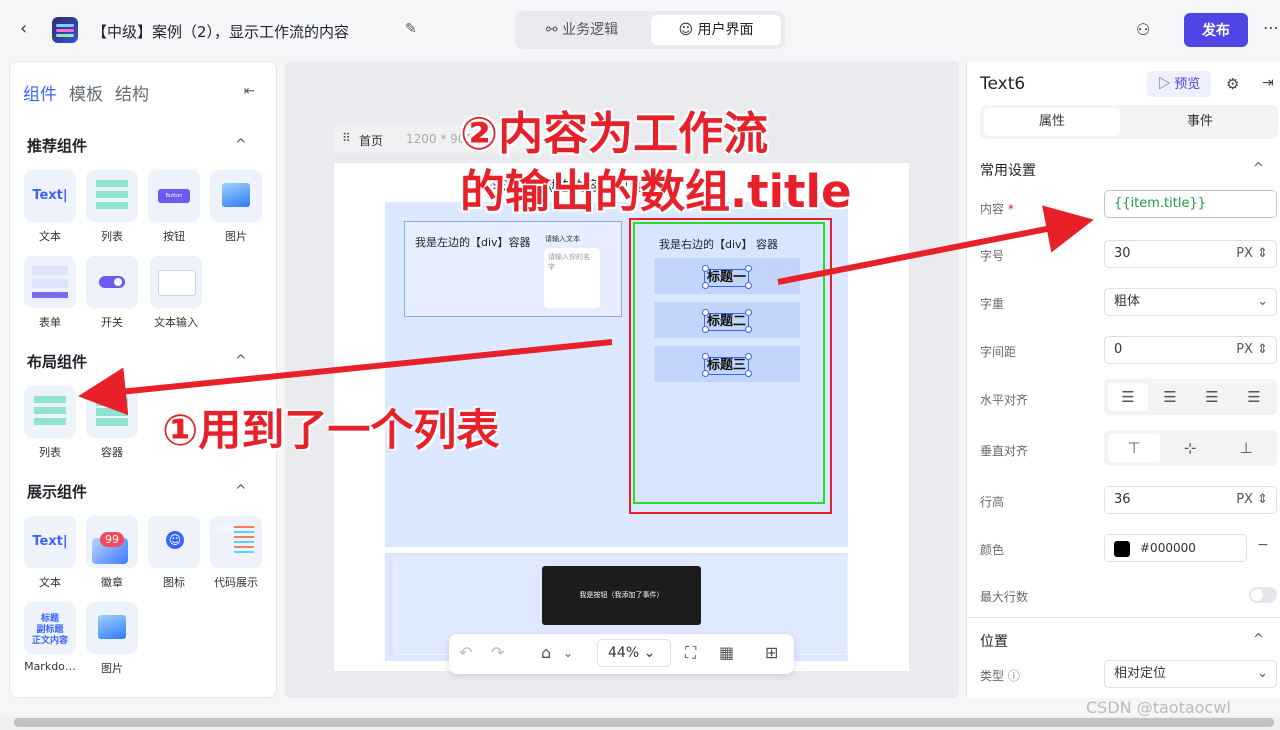 Image resolution: width=1280 pixels, height=730 pixels. I want to click on component-label: 列表, so click(112, 236).